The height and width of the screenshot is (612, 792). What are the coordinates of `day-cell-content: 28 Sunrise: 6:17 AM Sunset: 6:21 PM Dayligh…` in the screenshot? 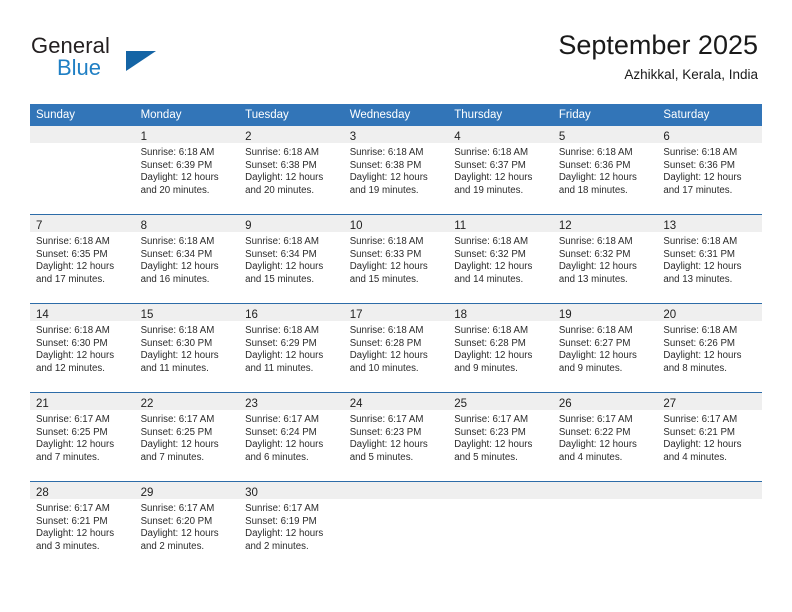 It's located at (82, 526).